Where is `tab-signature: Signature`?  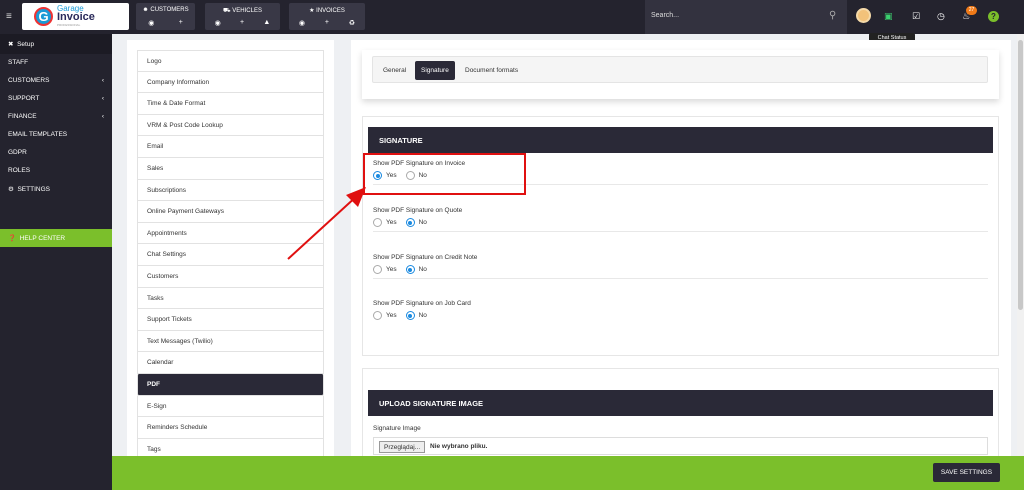 tab-signature: Signature is located at coordinates (435, 70).